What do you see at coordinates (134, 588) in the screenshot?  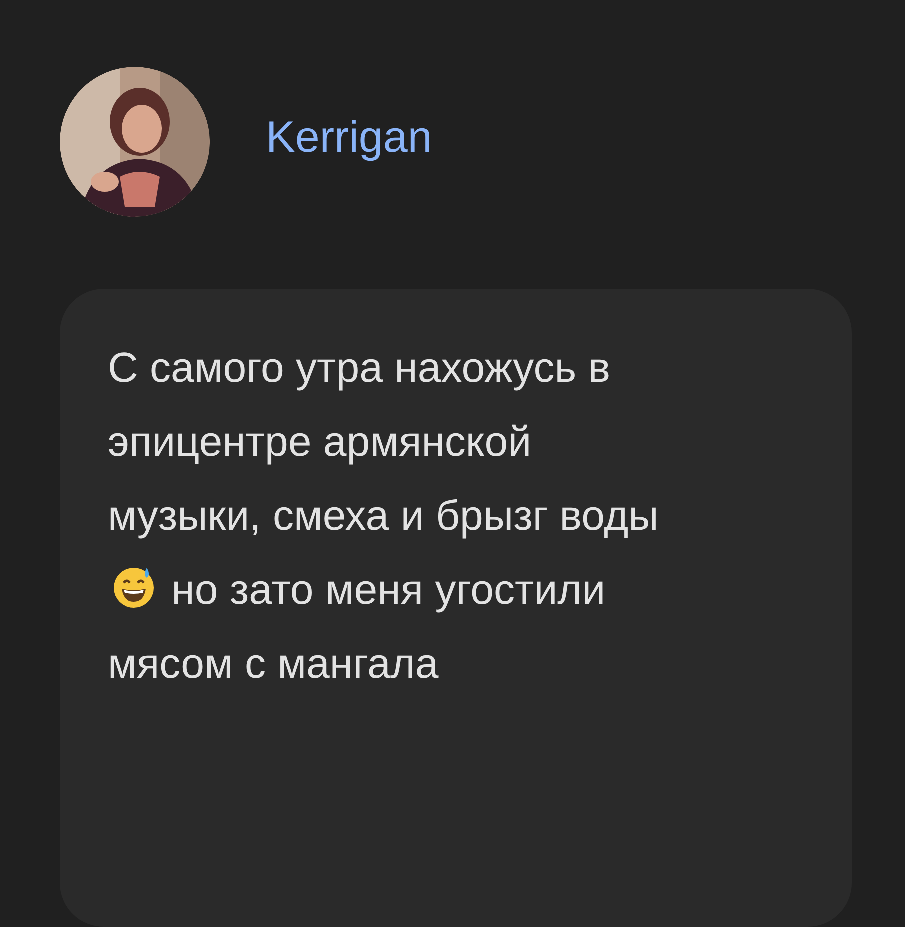 I see `grinning-sweat-face-icon` at bounding box center [134, 588].